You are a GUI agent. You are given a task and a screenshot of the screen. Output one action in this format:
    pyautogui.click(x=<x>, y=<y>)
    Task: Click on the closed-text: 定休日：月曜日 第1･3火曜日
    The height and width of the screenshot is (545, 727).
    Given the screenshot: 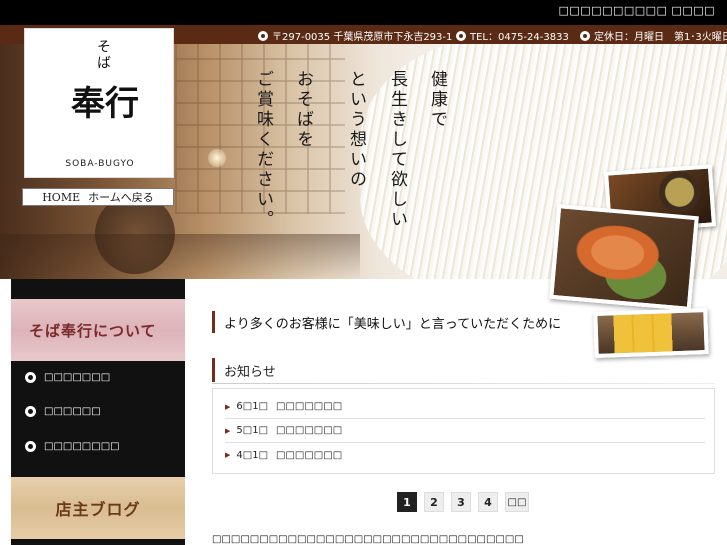 What is the action you would take?
    pyautogui.click(x=660, y=37)
    